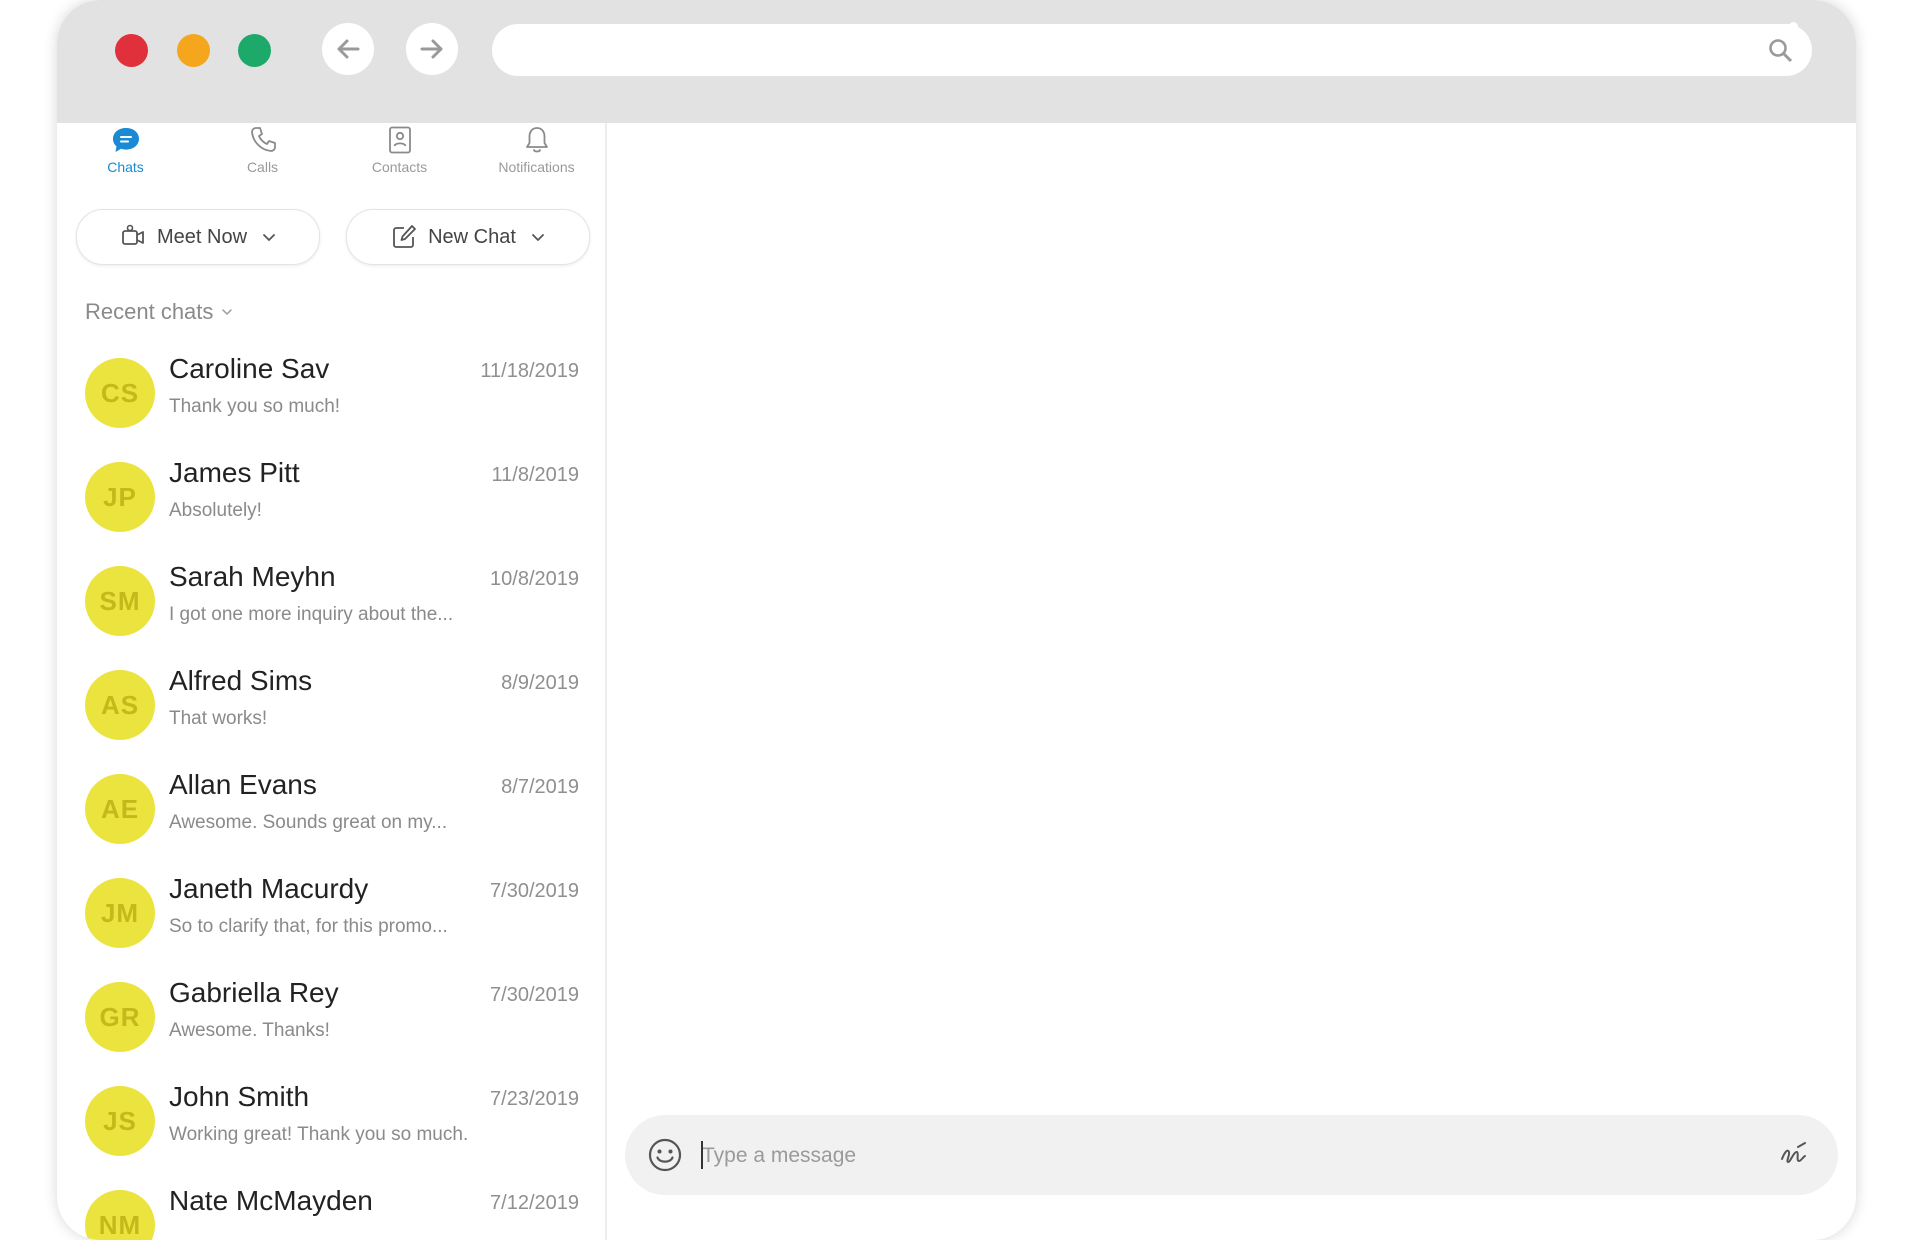 Image resolution: width=1920 pixels, height=1240 pixels. Describe the element at coordinates (535, 475) in the screenshot. I see `chat-date: 11/8/2019` at that location.